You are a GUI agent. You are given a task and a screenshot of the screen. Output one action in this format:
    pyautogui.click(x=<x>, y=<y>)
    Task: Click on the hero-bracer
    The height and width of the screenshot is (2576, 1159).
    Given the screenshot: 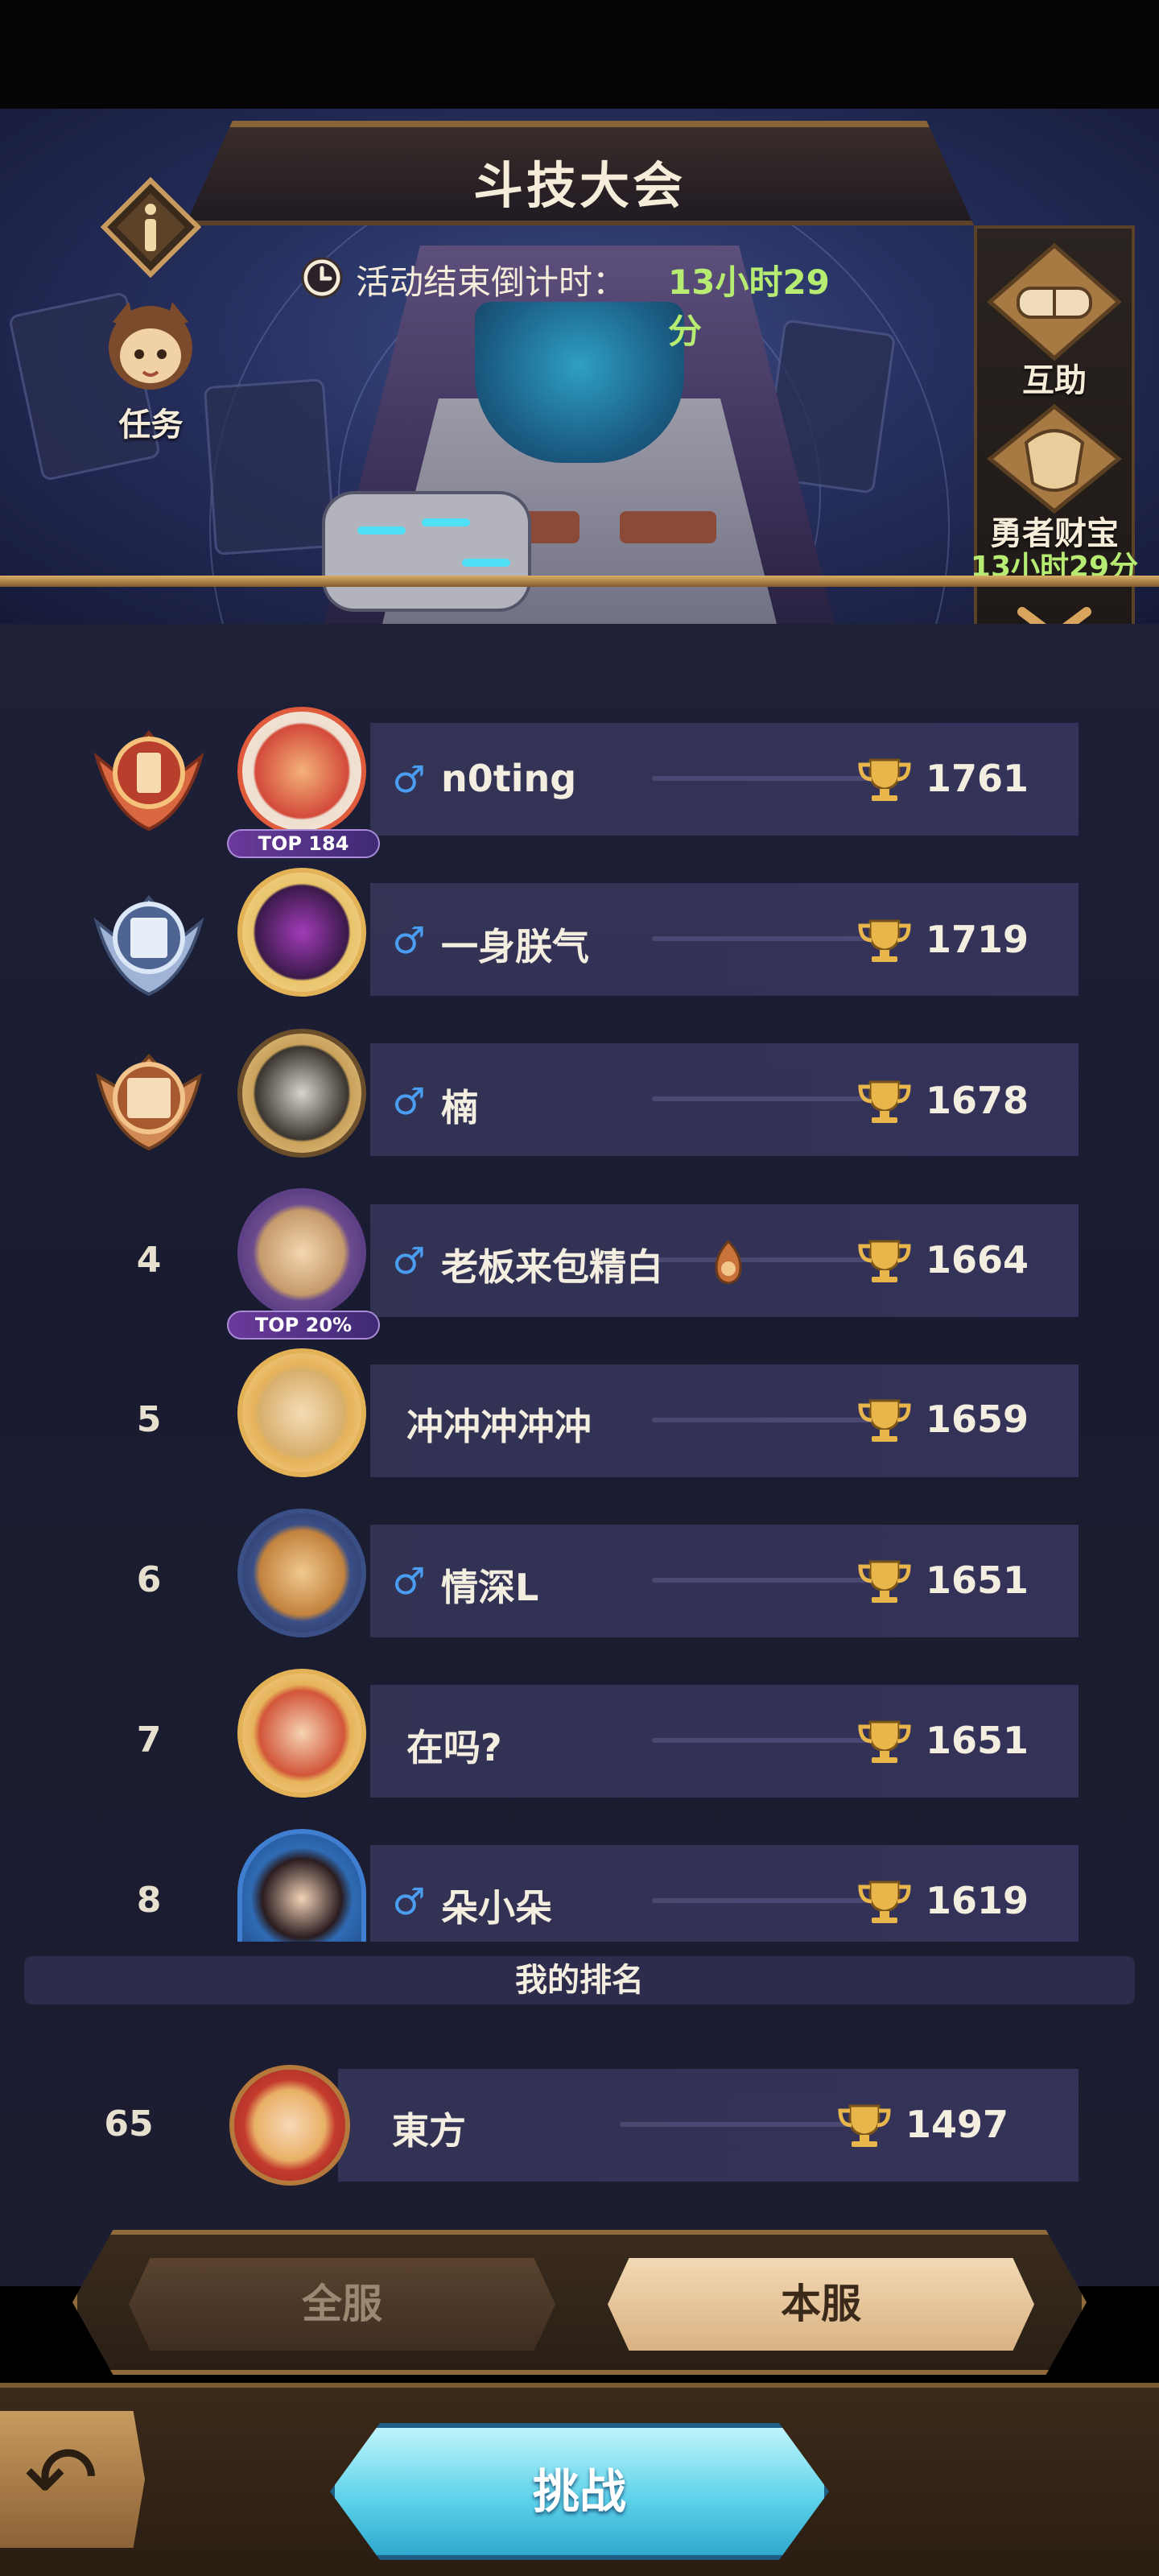 What is the action you would take?
    pyautogui.click(x=668, y=527)
    